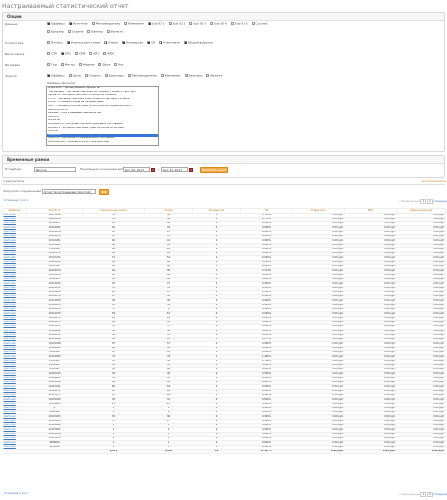  Describe the element at coordinates (108, 54) in the screenshot. I see `option-checkbox-item: RPM` at that location.